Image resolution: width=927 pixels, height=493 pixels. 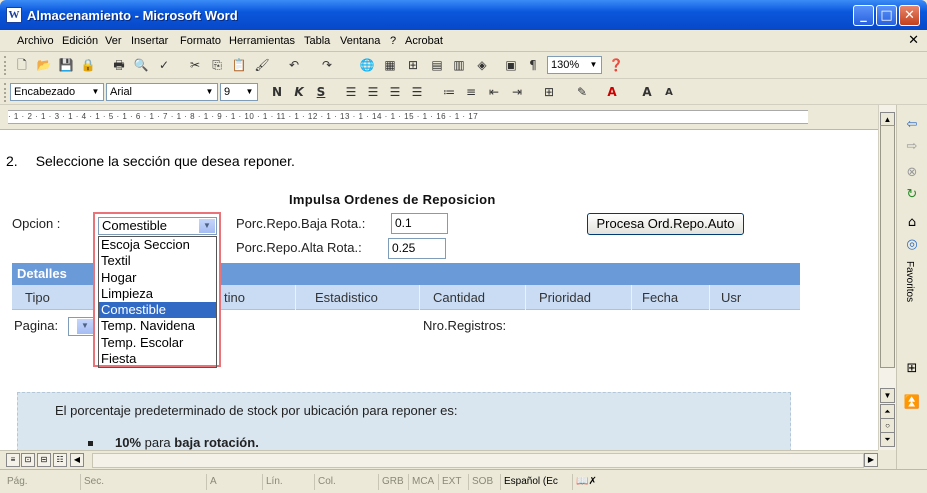 What do you see at coordinates (35, 41) in the screenshot?
I see `menu-archivo: Archivo` at bounding box center [35, 41].